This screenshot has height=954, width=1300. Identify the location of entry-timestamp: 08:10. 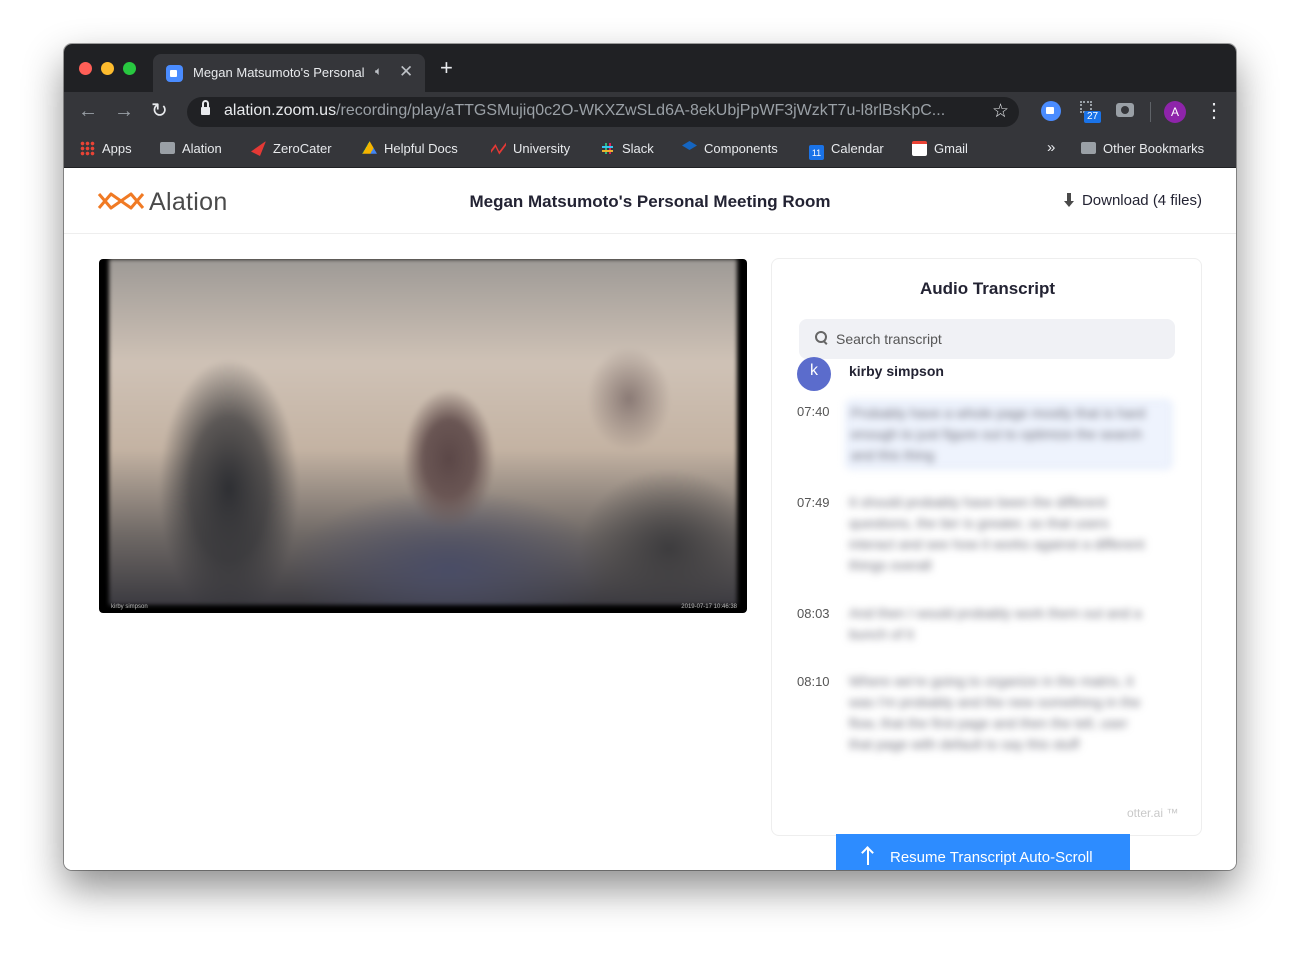
(813, 681).